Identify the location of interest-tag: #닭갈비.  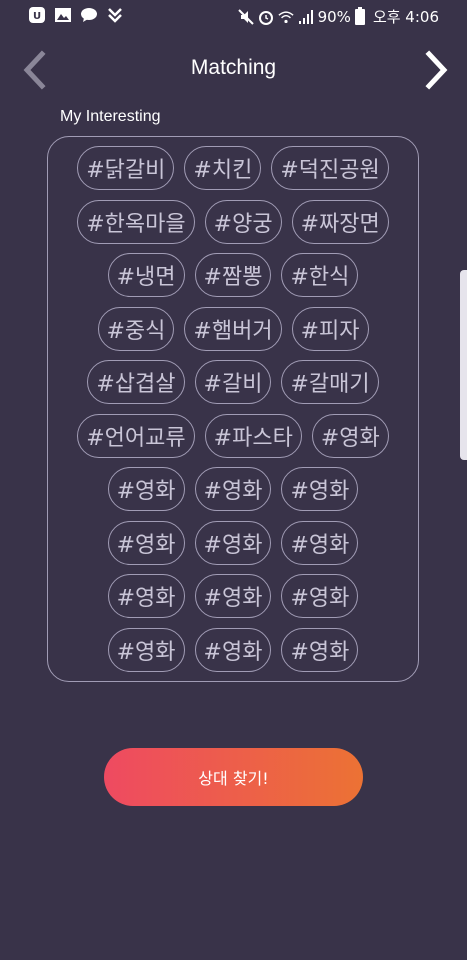
(126, 168).